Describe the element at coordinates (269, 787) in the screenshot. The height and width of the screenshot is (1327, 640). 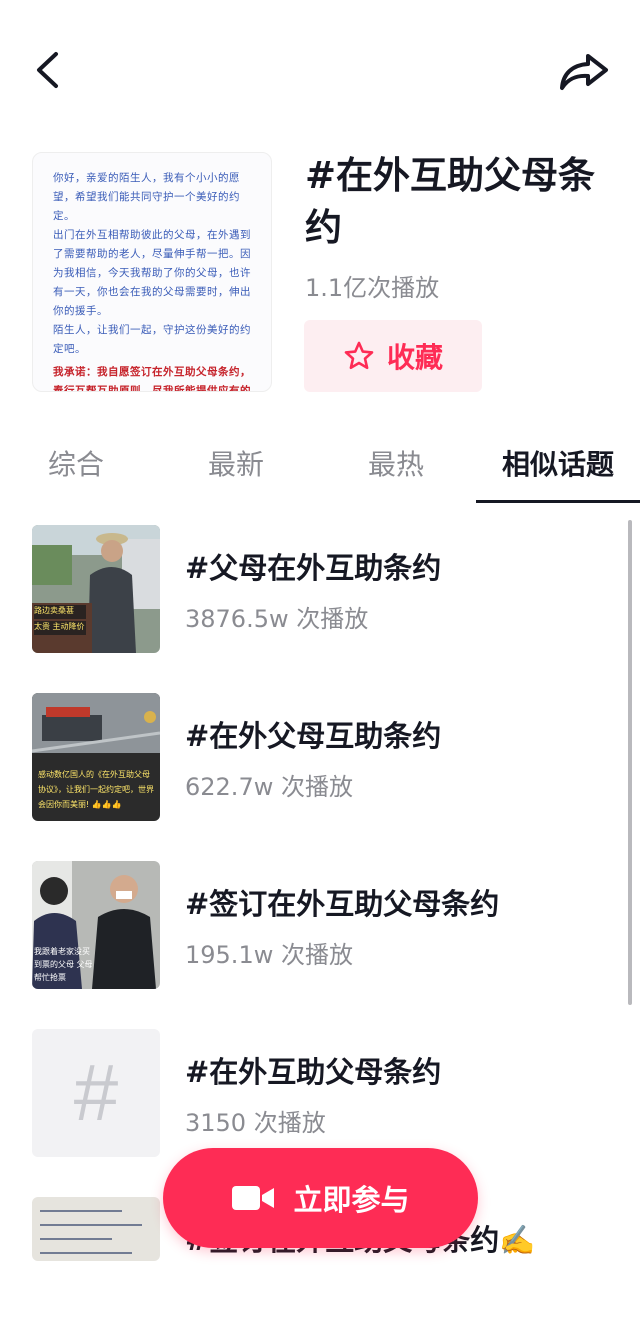
I see `topic-play-count: 622.7w 次播放` at that location.